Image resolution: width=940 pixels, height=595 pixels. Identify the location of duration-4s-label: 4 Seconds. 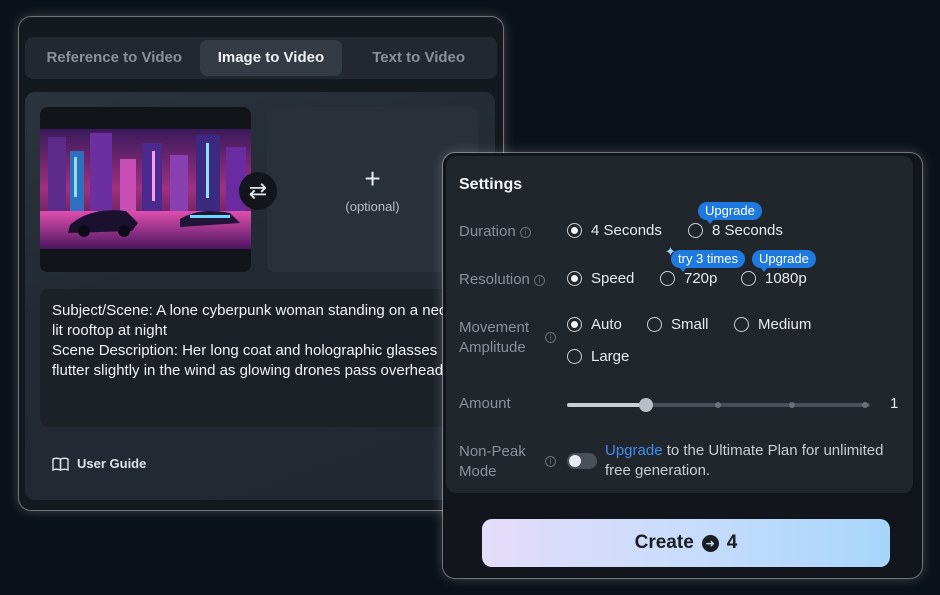
(626, 230).